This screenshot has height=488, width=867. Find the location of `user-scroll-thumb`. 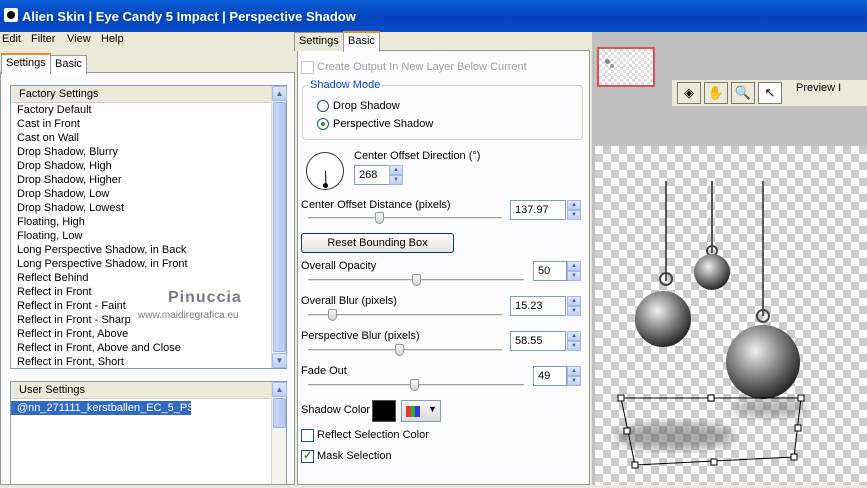

user-scroll-thumb is located at coordinates (279, 413).